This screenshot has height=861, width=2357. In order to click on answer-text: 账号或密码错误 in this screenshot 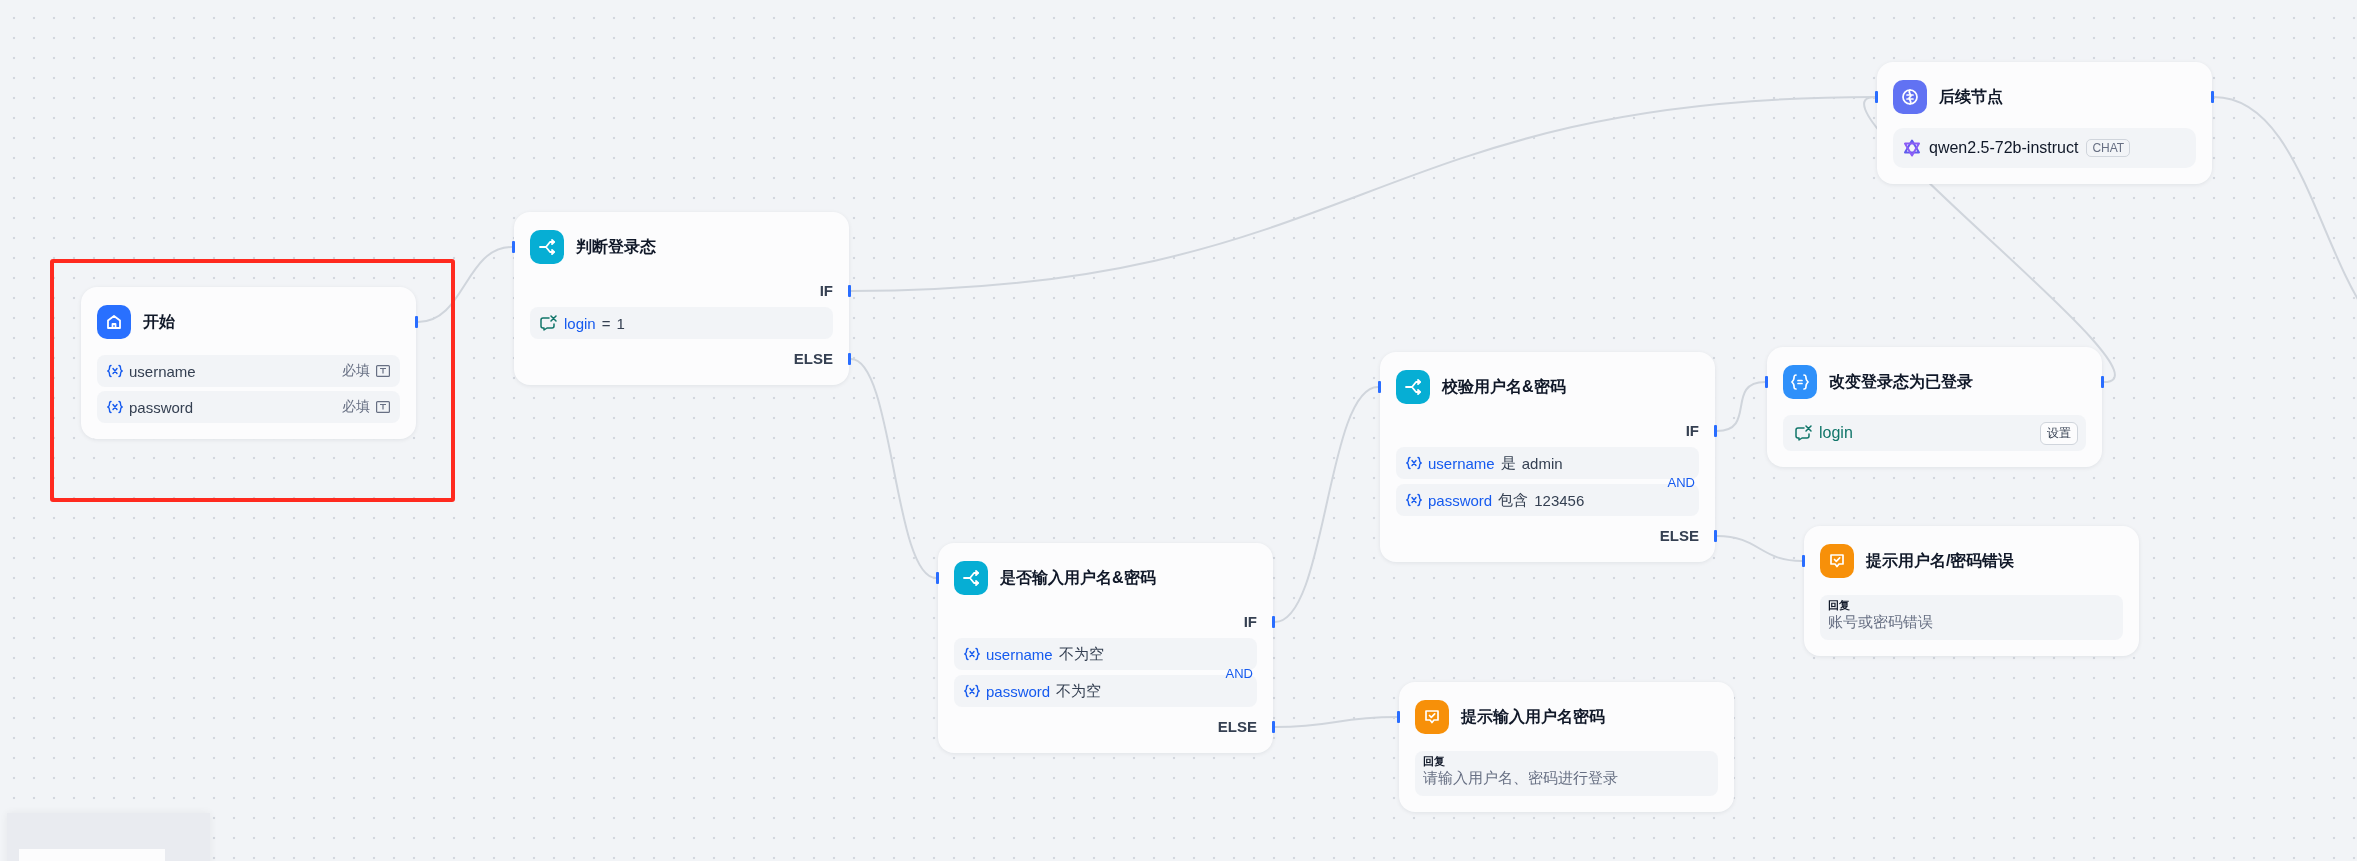, I will do `click(1881, 622)`.